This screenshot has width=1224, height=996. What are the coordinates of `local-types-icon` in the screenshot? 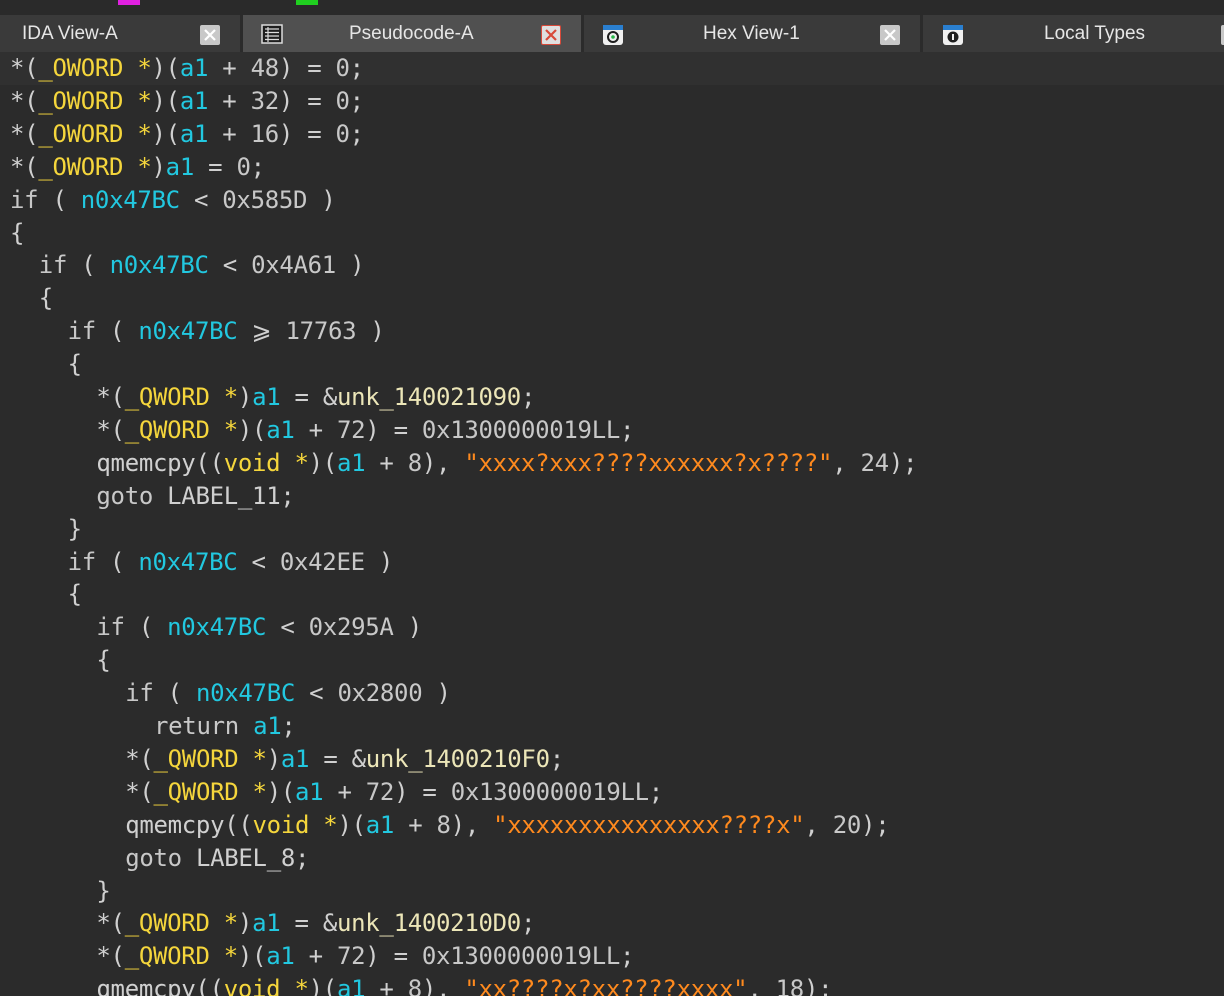 It's located at (953, 38).